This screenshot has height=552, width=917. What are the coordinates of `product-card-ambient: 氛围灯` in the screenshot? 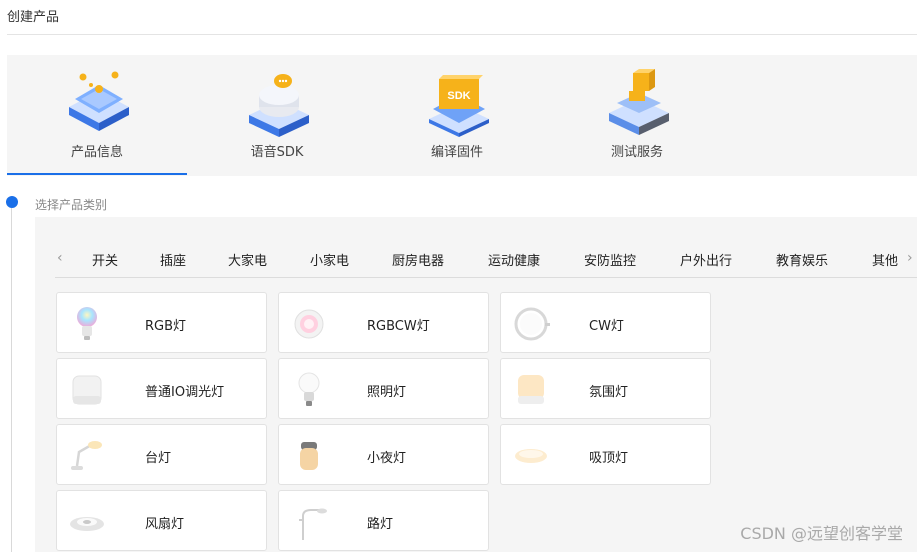 It's located at (605, 388).